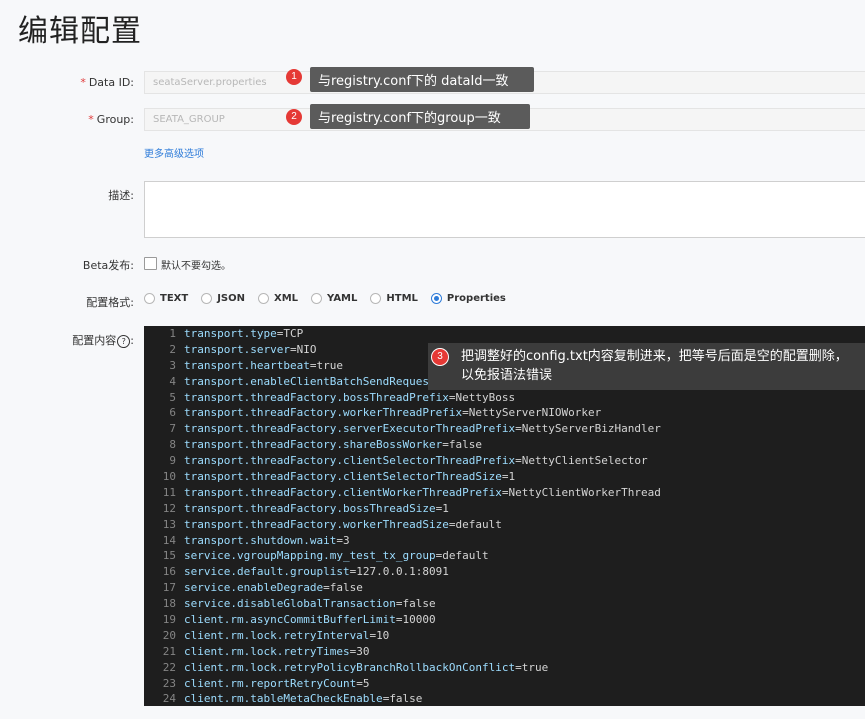 This screenshot has height=719, width=865. I want to click on line-number: 14, so click(169, 540).